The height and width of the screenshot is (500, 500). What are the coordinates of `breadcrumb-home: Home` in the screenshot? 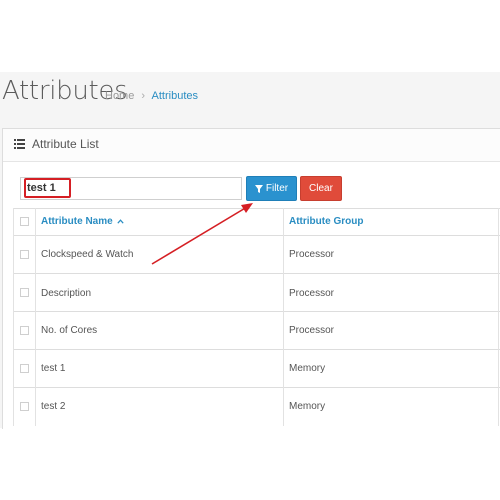 It's located at (119, 96).